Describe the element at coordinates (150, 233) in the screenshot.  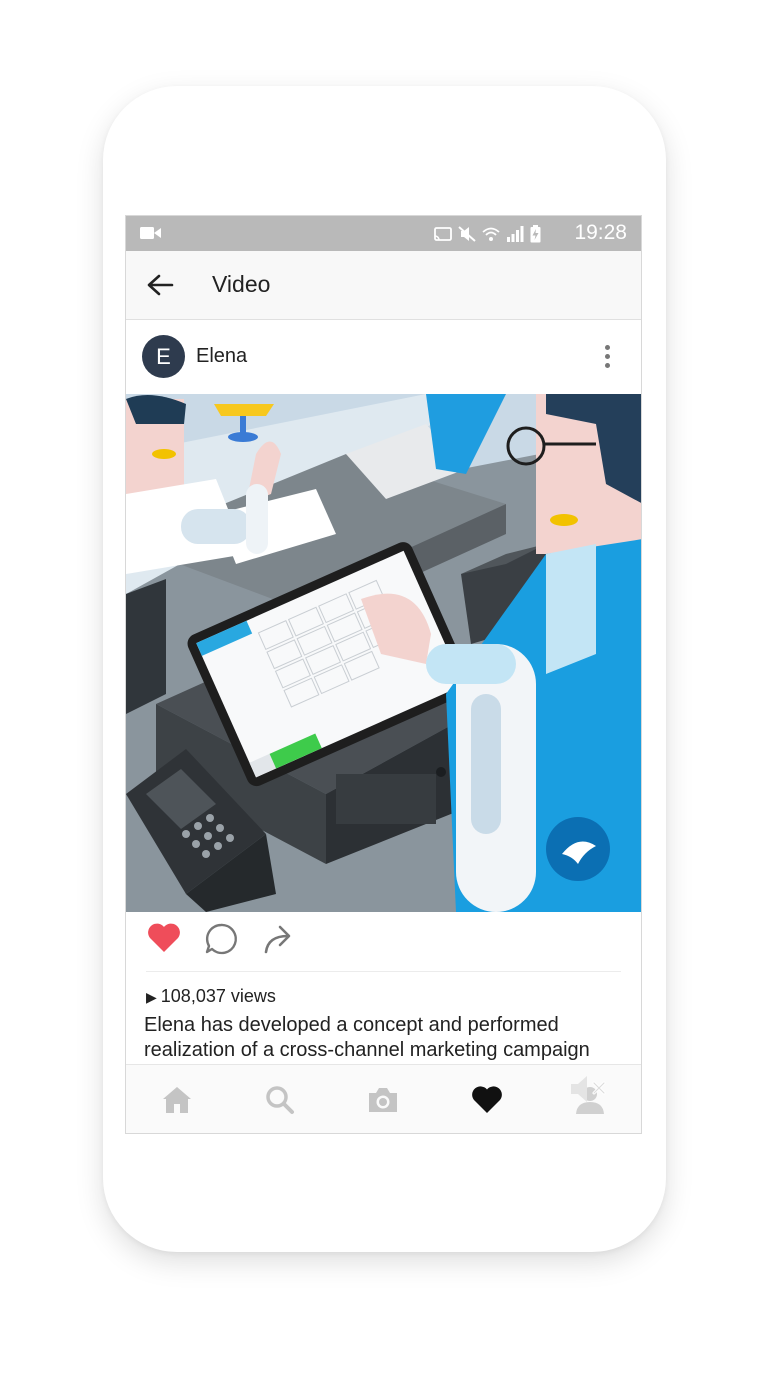
I see `video-camera-icon` at that location.